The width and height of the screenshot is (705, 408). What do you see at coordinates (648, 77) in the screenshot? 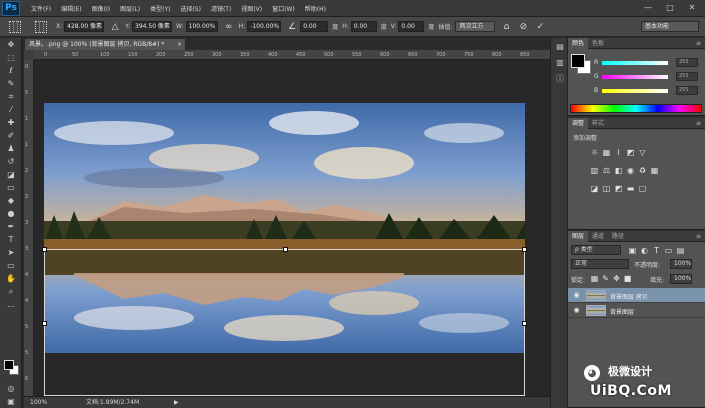
I see `green-slider: G 255` at bounding box center [648, 77].